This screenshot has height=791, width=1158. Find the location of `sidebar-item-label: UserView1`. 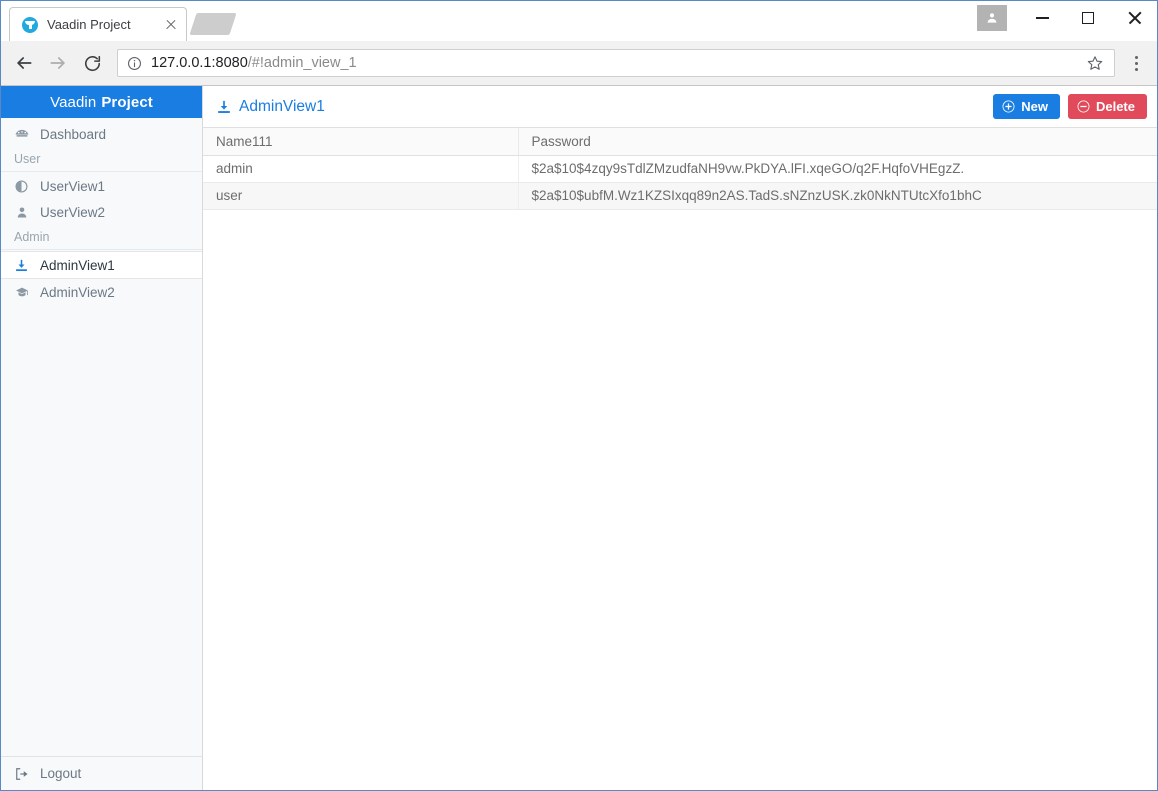

sidebar-item-label: UserView1 is located at coordinates (73, 186).